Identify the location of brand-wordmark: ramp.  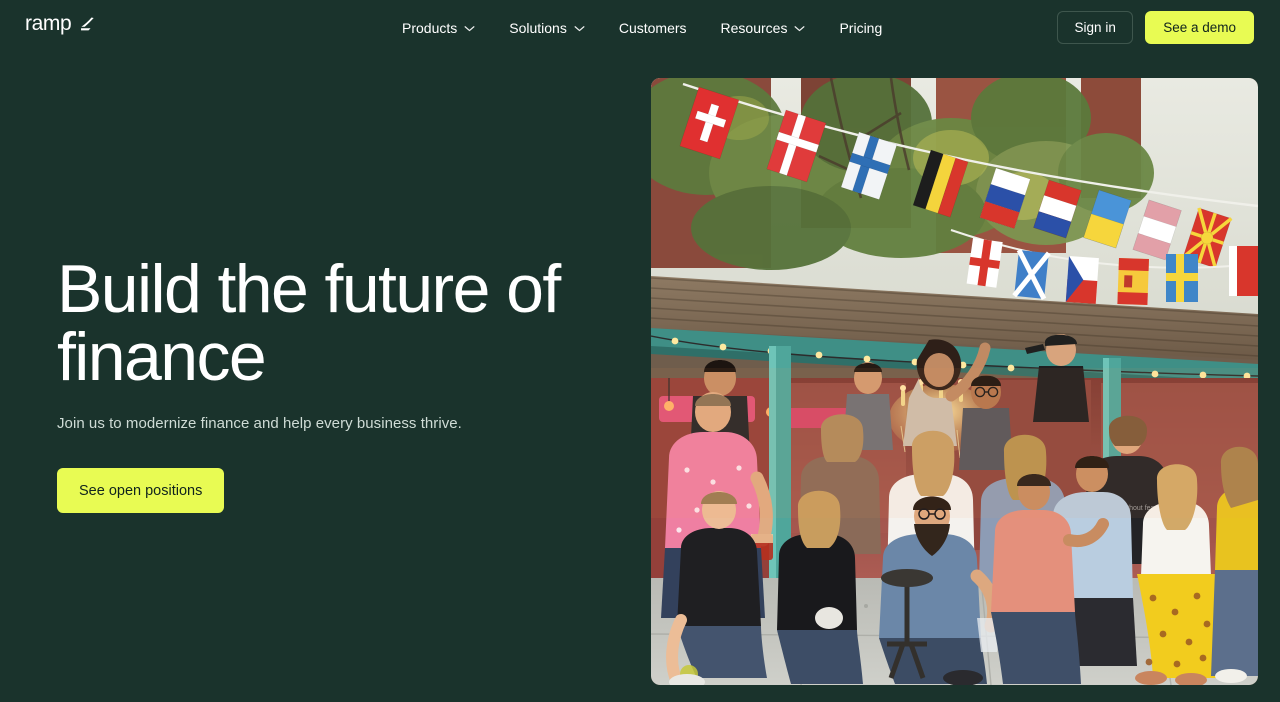
(48, 23).